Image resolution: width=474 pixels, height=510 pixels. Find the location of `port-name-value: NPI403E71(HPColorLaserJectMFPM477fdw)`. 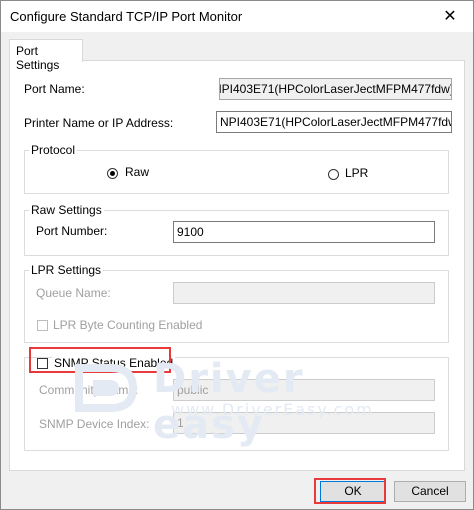

port-name-value: NPI403E71(HPColorLaserJectMFPM477fdw) is located at coordinates (335, 89).